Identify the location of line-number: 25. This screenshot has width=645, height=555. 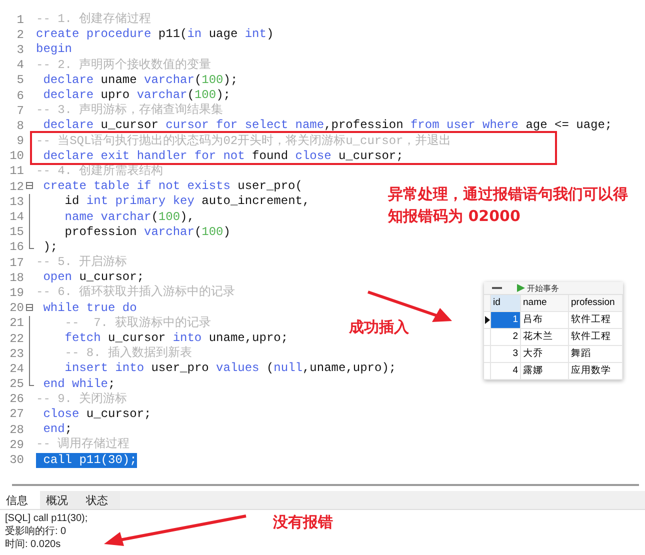
(16, 384).